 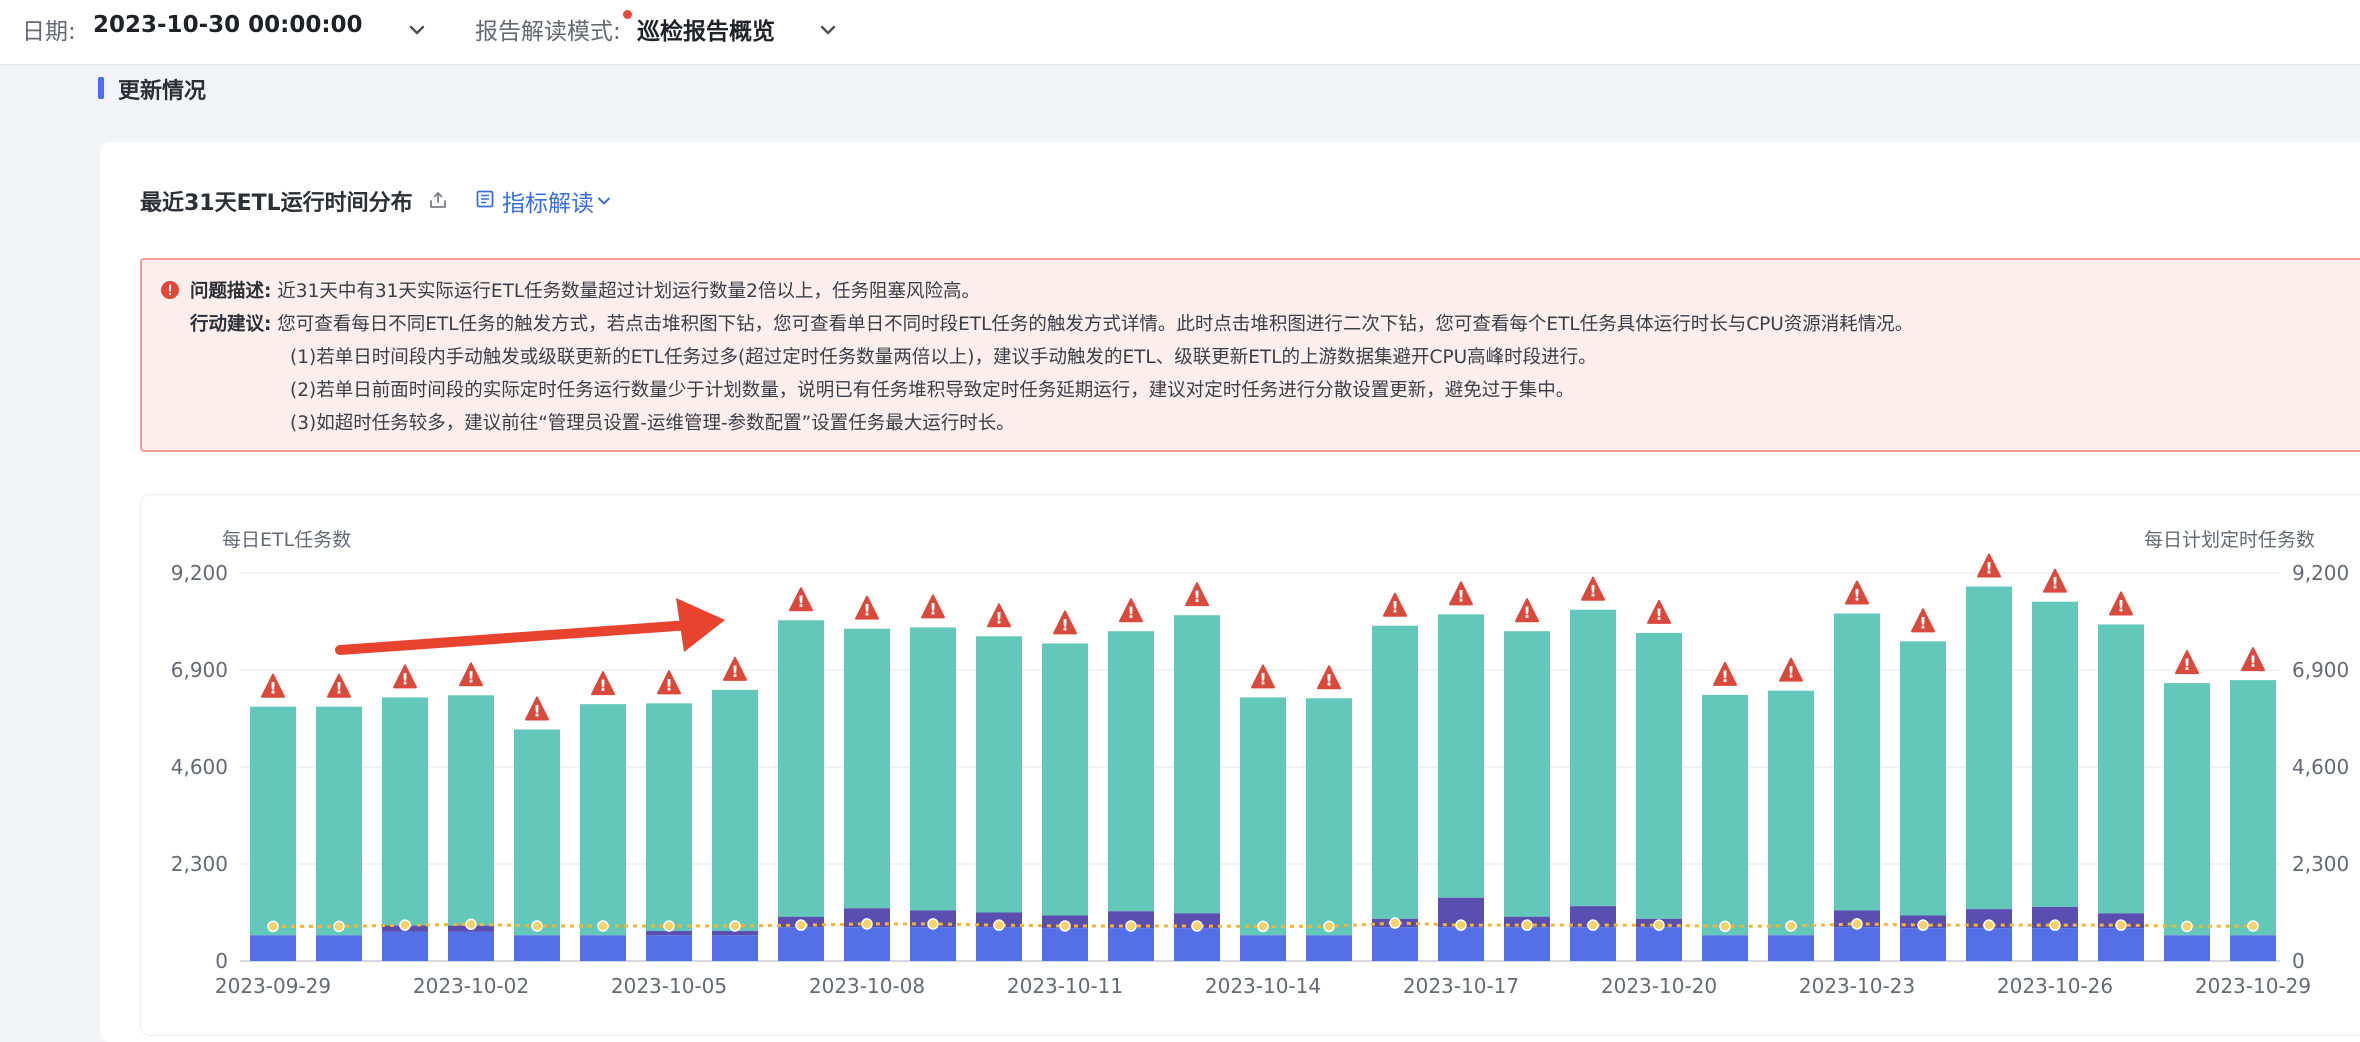 What do you see at coordinates (867, 986) in the screenshot?
I see `x-tick-label: 2023-10-08` at bounding box center [867, 986].